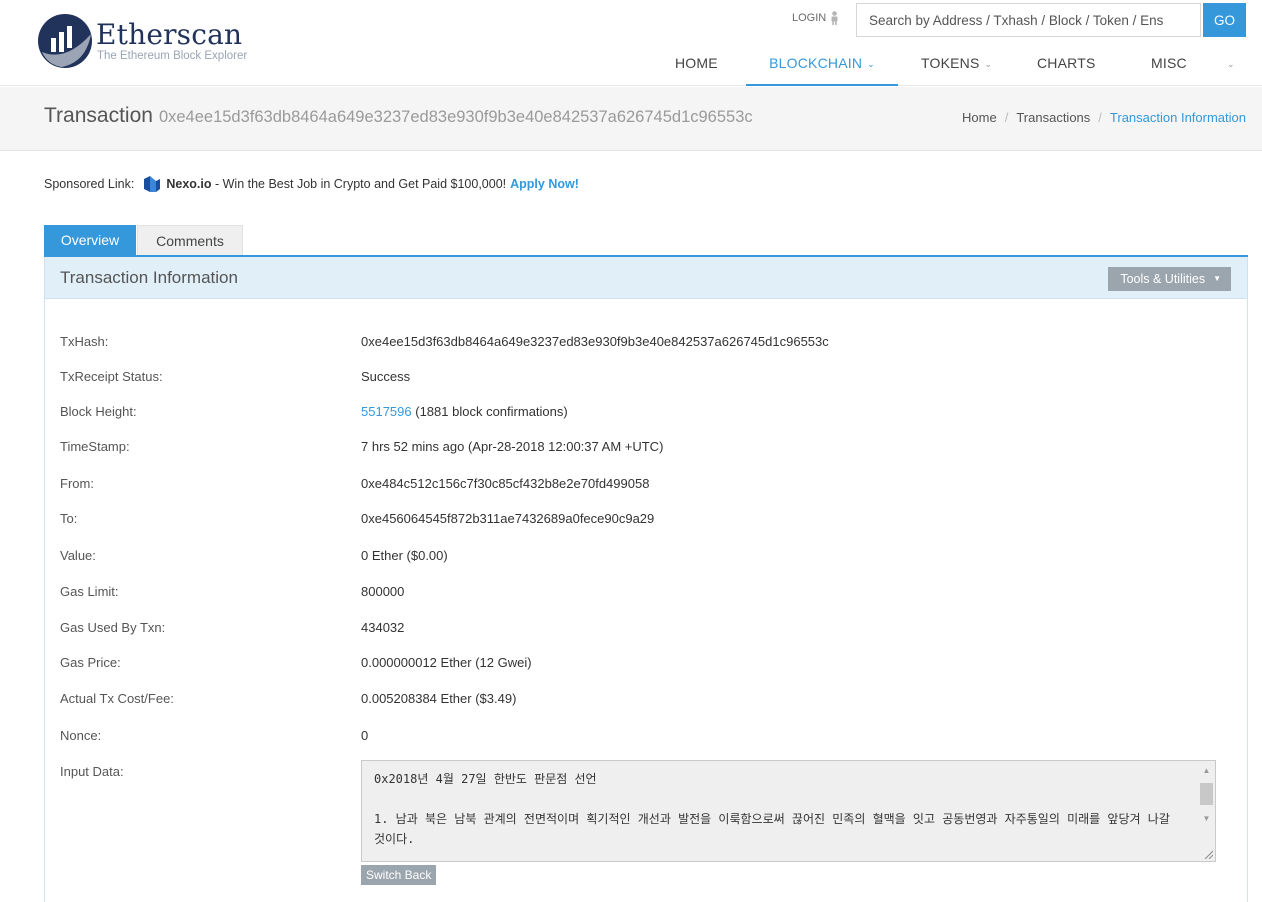 This screenshot has height=902, width=1262. I want to click on nav-home: HOME, so click(696, 65).